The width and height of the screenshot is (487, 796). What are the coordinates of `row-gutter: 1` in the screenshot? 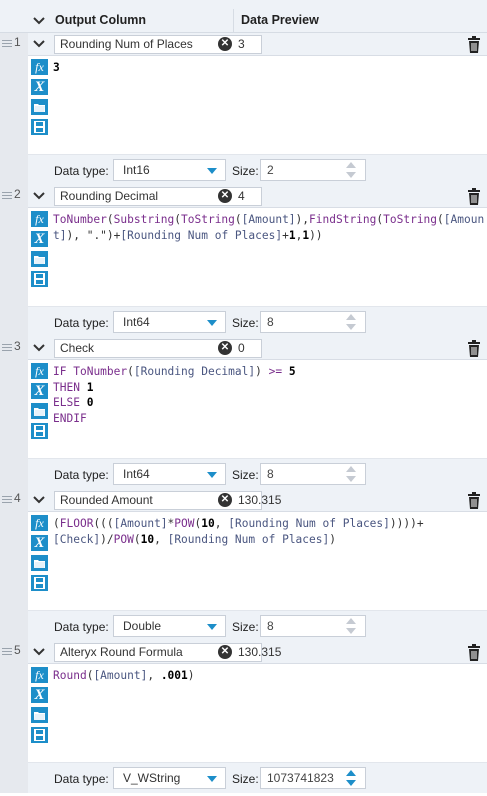 It's located at (14, 109).